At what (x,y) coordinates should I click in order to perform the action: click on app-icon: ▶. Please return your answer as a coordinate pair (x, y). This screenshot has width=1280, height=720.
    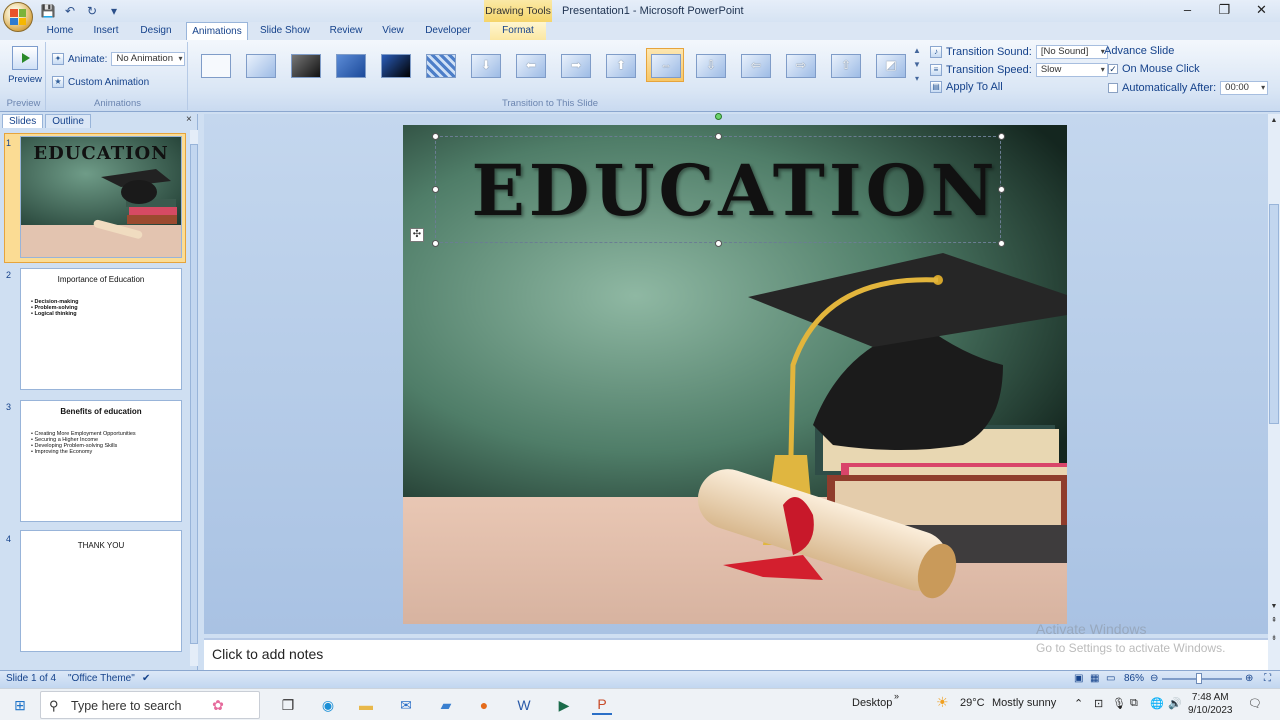
    Looking at the image, I should click on (564, 705).